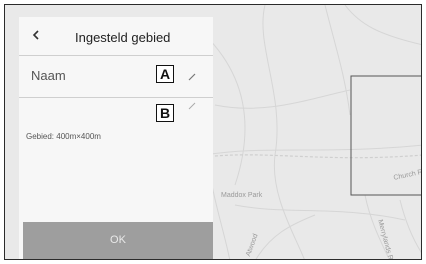  I want to click on callout-label-a: A, so click(165, 74).